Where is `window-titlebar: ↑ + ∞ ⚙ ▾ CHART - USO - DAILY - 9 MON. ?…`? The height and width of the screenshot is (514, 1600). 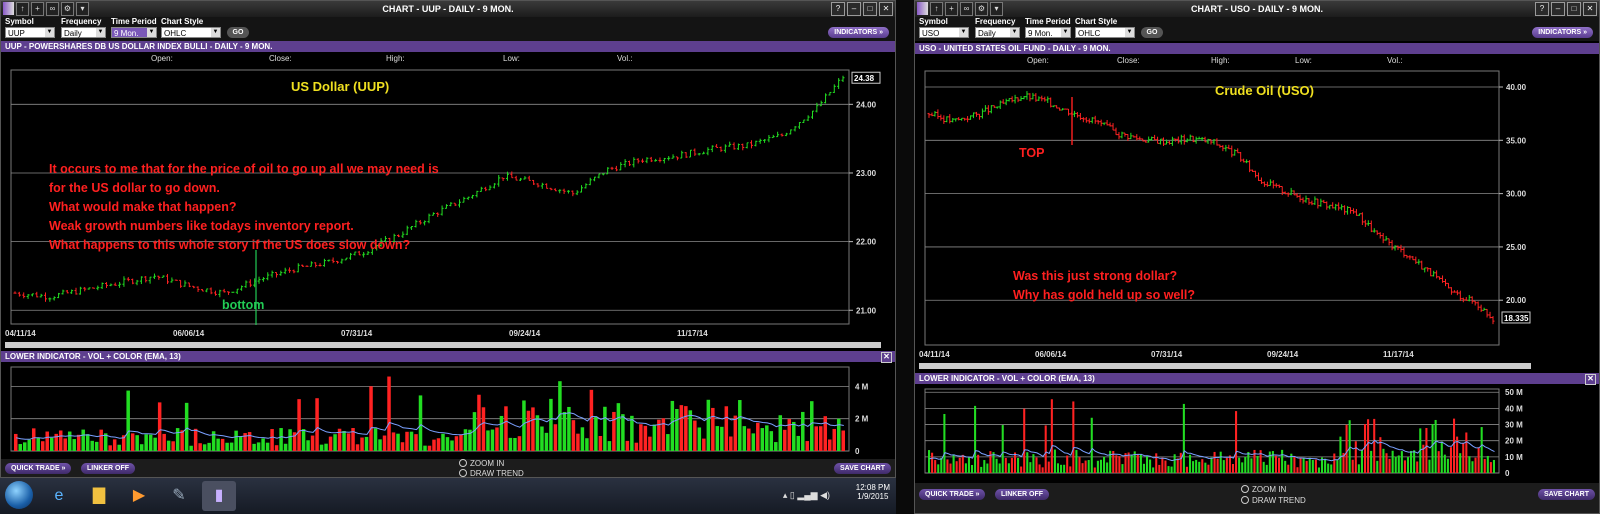
window-titlebar: ↑ + ∞ ⚙ ▾ CHART - USO - DAILY - 9 MON. ?… is located at coordinates (1257, 9).